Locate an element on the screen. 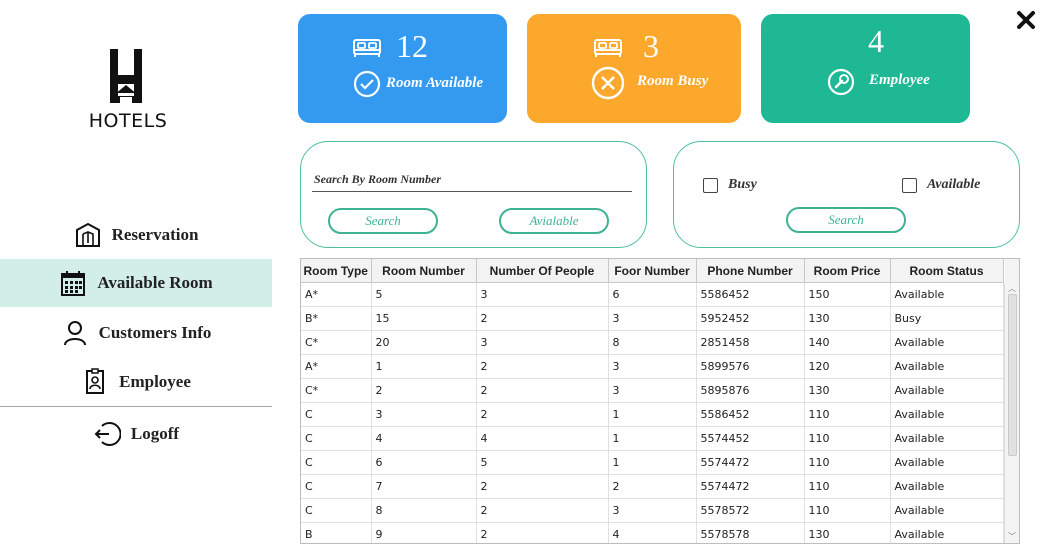 The image size is (1047, 558). sidebar-item-available-room: Available Room is located at coordinates (136, 283).